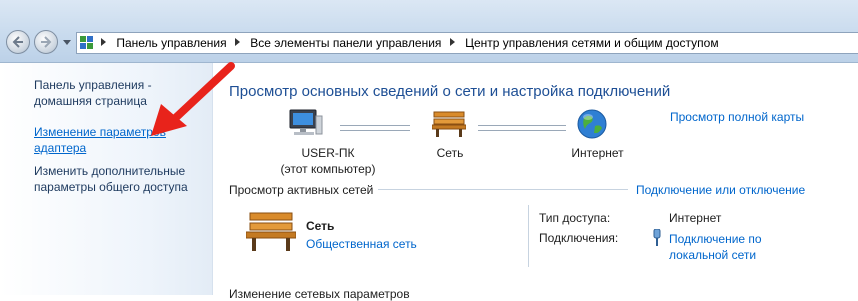 The height and width of the screenshot is (301, 858). What do you see at coordinates (724, 247) in the screenshot?
I see `local-area-connection-link: Подключение по локальной сети` at bounding box center [724, 247].